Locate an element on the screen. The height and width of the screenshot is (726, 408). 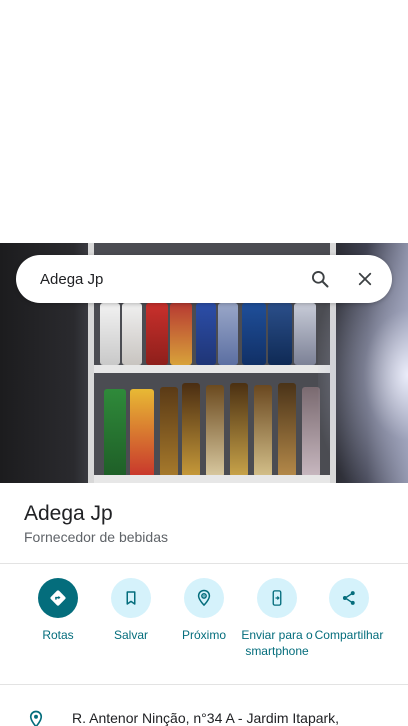
directions-button: Rotas is located at coordinates (58, 610).